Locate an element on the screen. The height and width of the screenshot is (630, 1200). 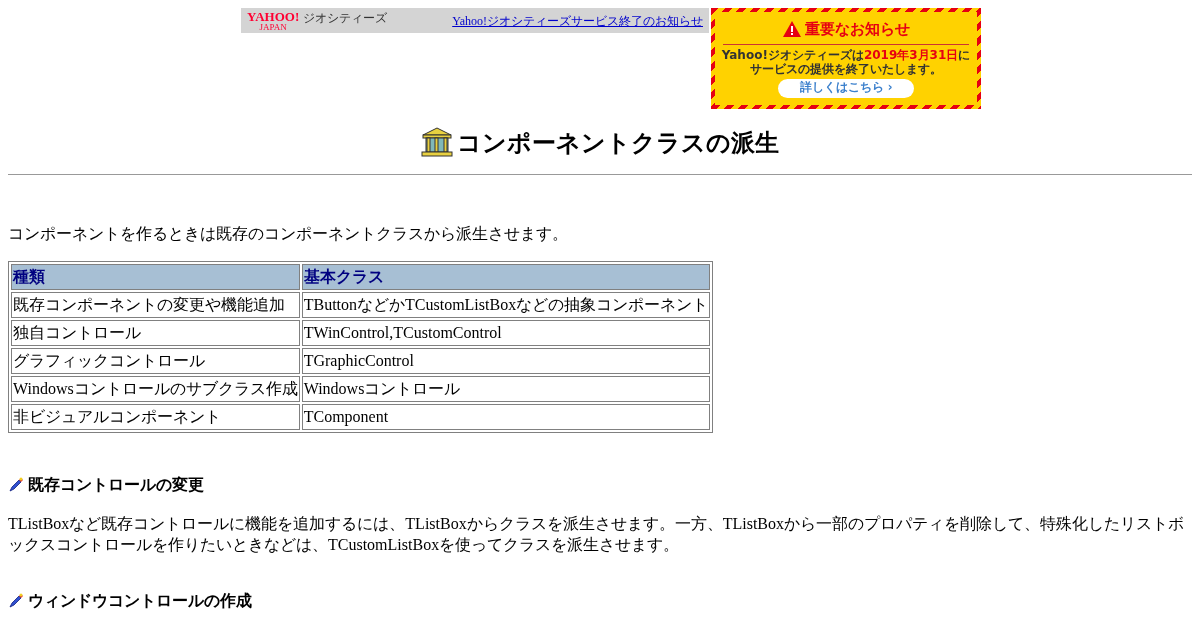
warning-icon is located at coordinates (791, 29).